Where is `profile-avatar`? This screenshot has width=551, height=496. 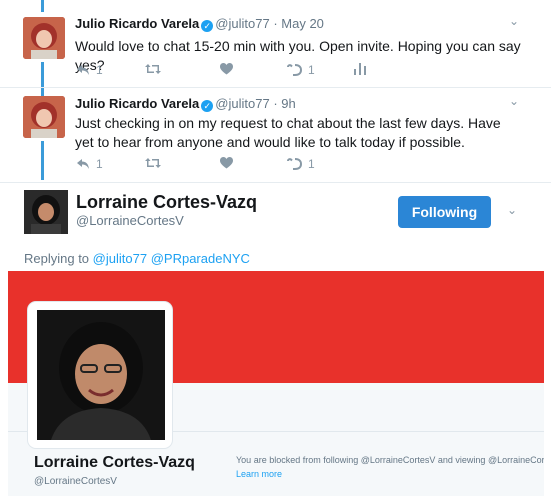
profile-avatar is located at coordinates (101, 375).